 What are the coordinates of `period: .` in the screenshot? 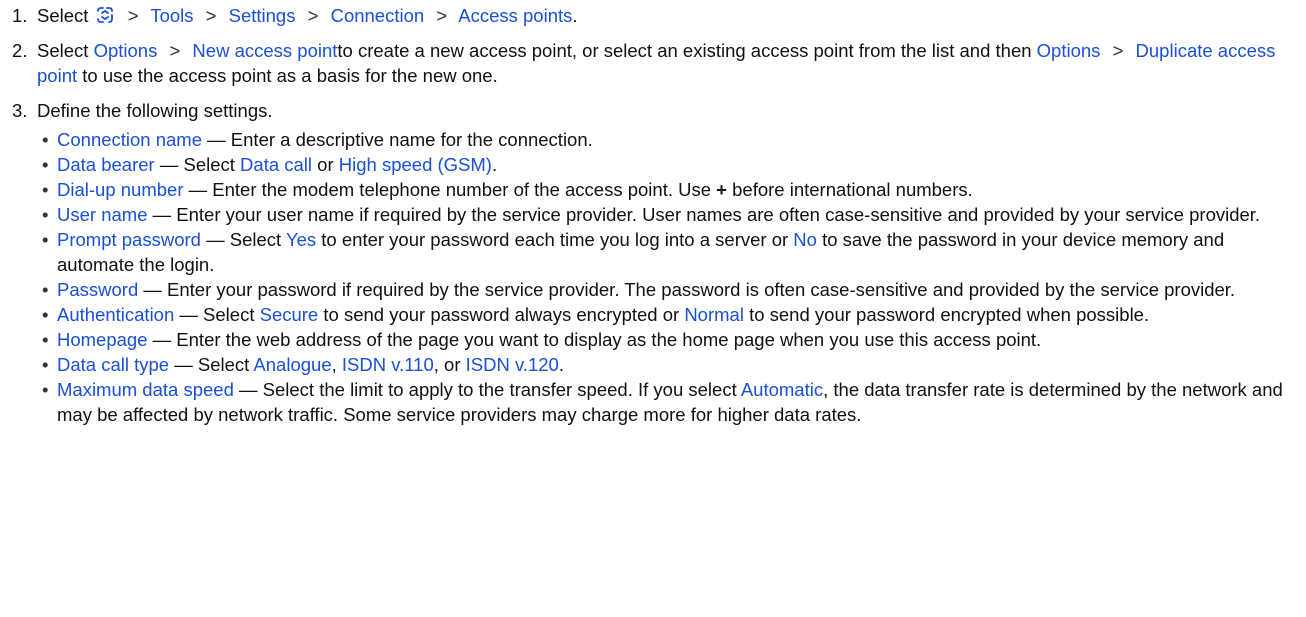 It's located at (575, 15).